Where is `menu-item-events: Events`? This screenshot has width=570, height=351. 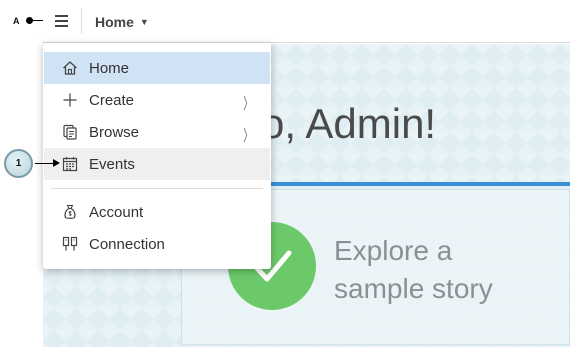 menu-item-events: Events is located at coordinates (157, 164).